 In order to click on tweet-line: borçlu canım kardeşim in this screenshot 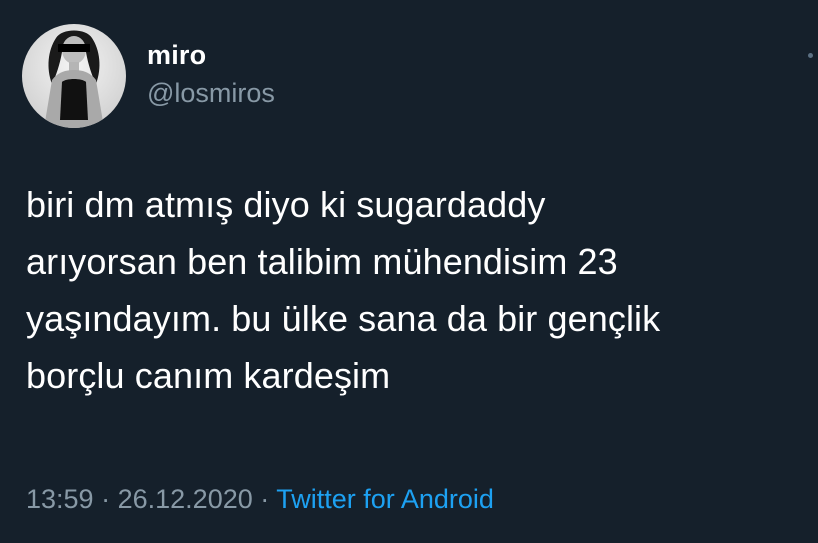, I will do `click(208, 375)`.